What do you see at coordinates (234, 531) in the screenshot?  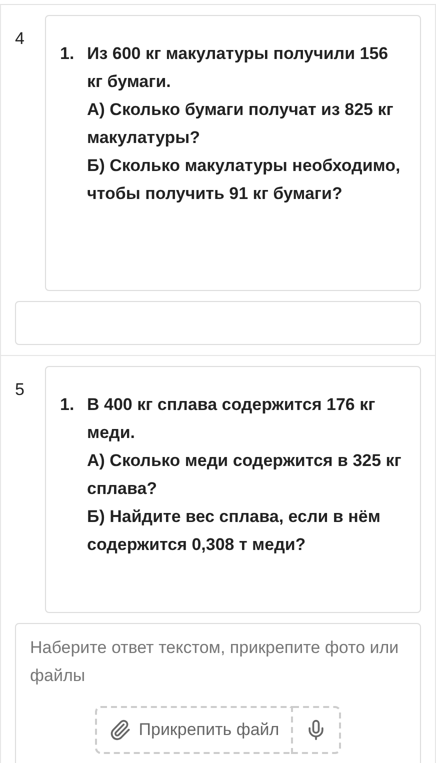 I see `task-text: Б) Найдите вес сплава, если в нём содержится 0,308 т меди?` at bounding box center [234, 531].